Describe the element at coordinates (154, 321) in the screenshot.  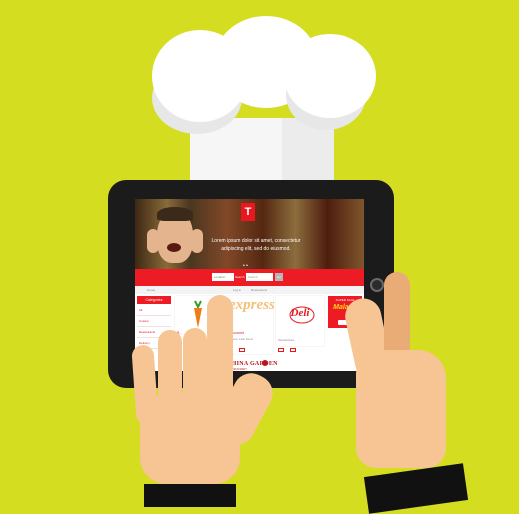
I see `category-item: Cuisine` at that location.